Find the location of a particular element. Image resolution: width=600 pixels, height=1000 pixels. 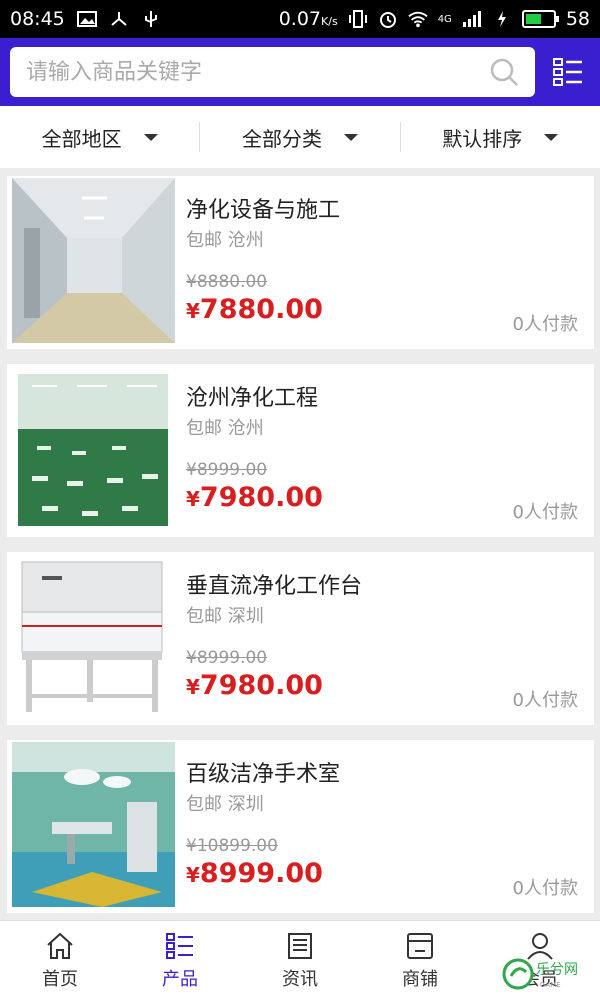

filter-category: 全部分类 is located at coordinates (300, 137).